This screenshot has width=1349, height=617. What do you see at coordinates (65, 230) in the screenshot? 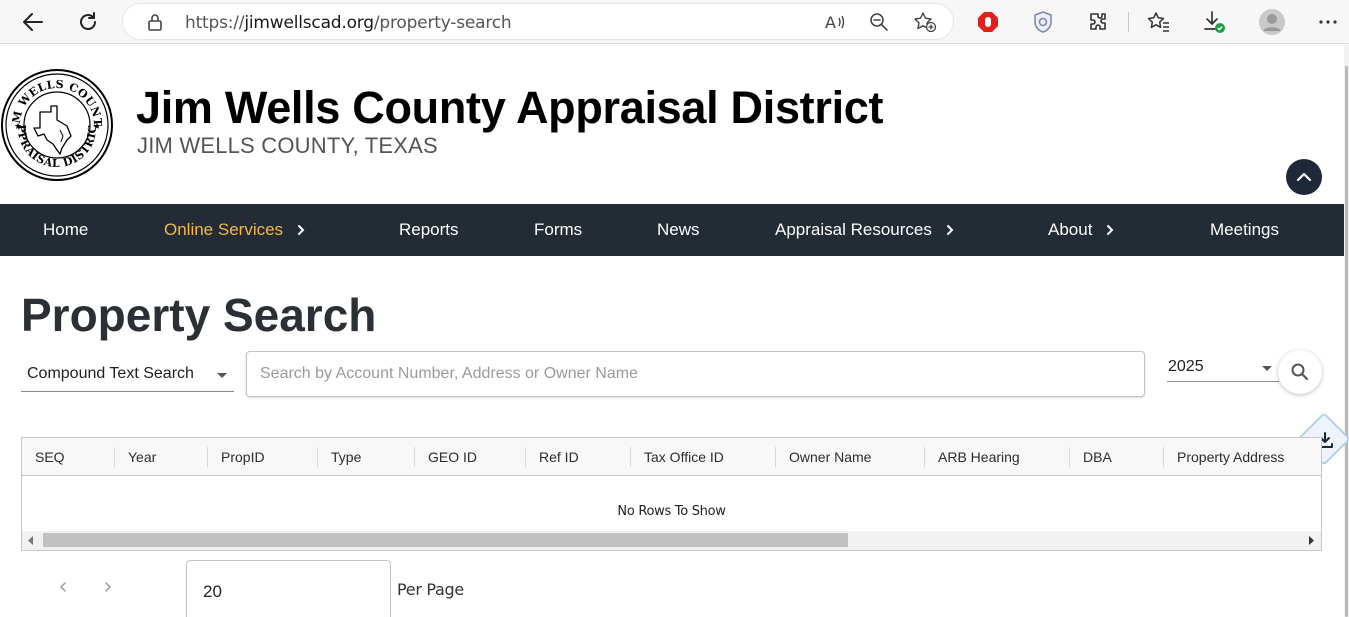
I see `nav-item-home: Home` at bounding box center [65, 230].